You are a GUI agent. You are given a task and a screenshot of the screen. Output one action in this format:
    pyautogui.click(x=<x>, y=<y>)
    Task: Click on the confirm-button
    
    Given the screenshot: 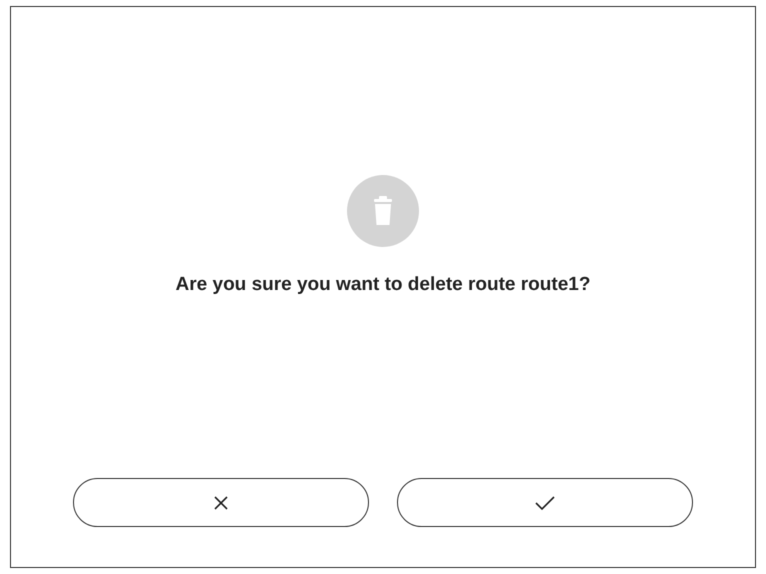 What is the action you would take?
    pyautogui.click(x=545, y=502)
    